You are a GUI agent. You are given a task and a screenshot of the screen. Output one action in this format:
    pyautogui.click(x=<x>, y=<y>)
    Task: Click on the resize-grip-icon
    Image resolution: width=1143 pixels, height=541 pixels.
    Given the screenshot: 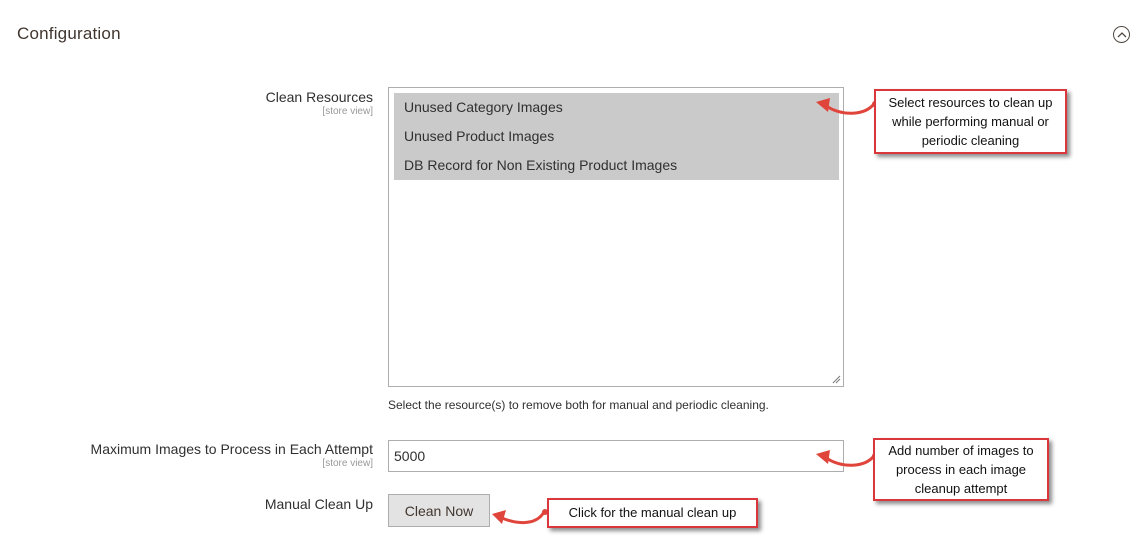 What is the action you would take?
    pyautogui.click(x=836, y=379)
    